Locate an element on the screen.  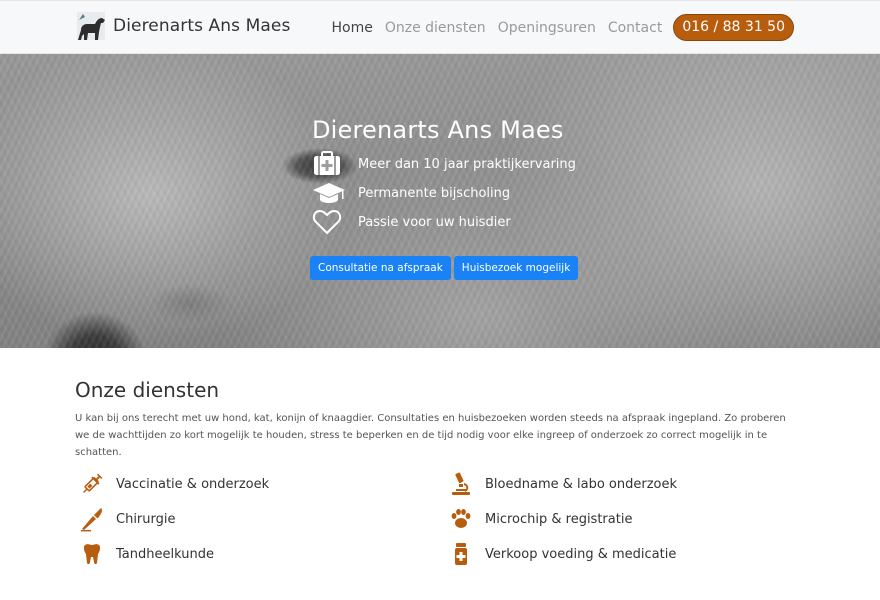
service-item: Chirurgie is located at coordinates (127, 519).